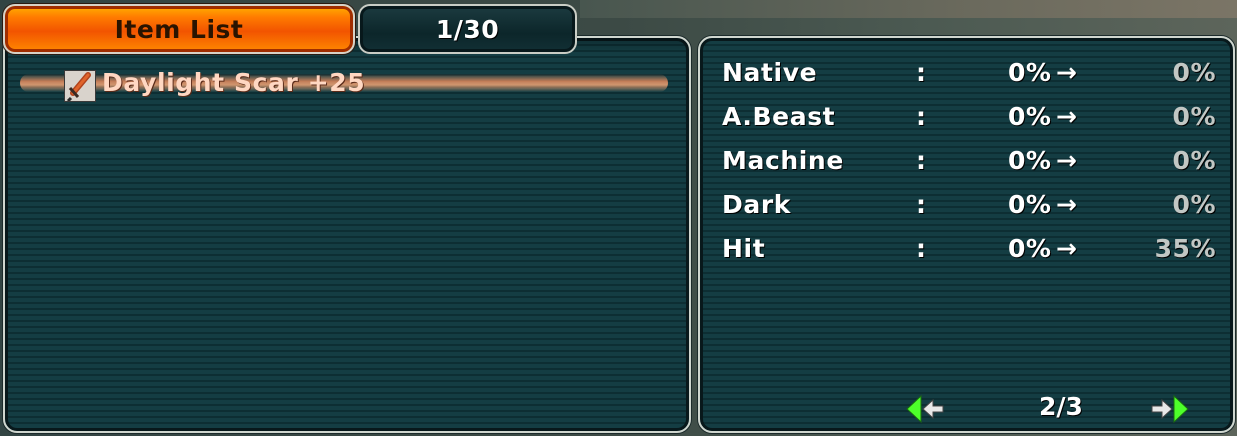  Describe the element at coordinates (1061, 406) in the screenshot. I see `page-indicator: 2/3` at that location.